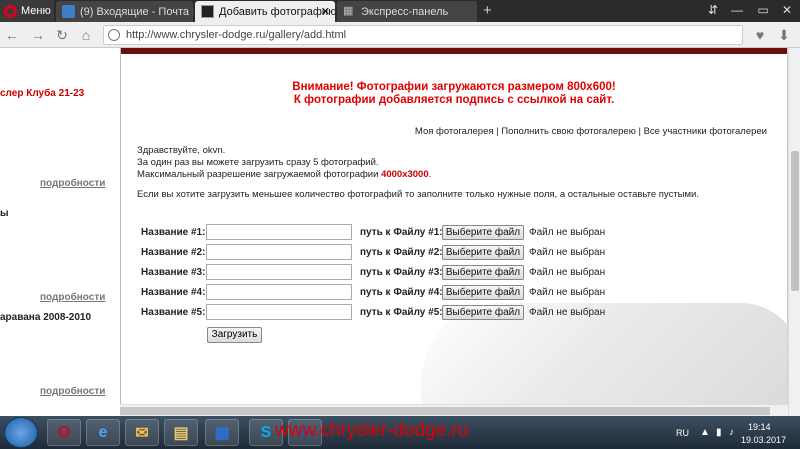 This screenshot has height=449, width=800. I want to click on greeting: Здравствуйте, okvn., so click(181, 150).